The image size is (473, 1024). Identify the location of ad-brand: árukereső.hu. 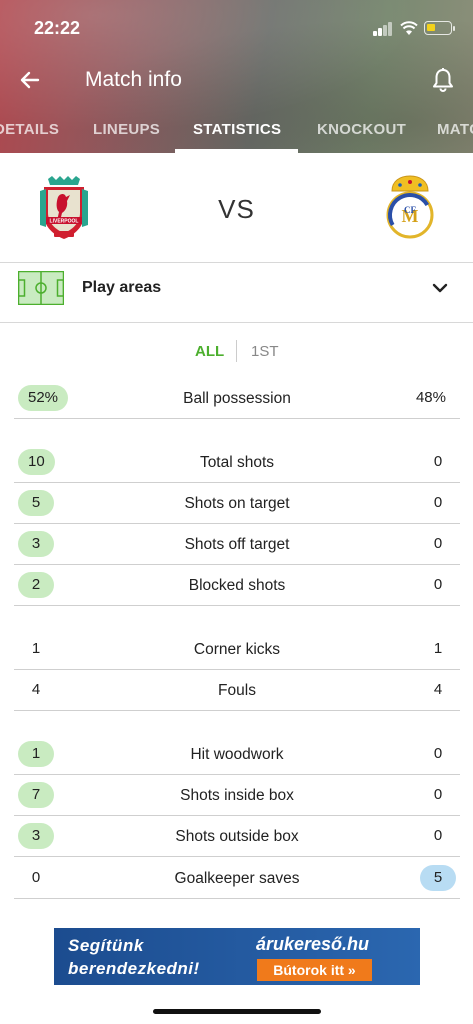
(313, 944).